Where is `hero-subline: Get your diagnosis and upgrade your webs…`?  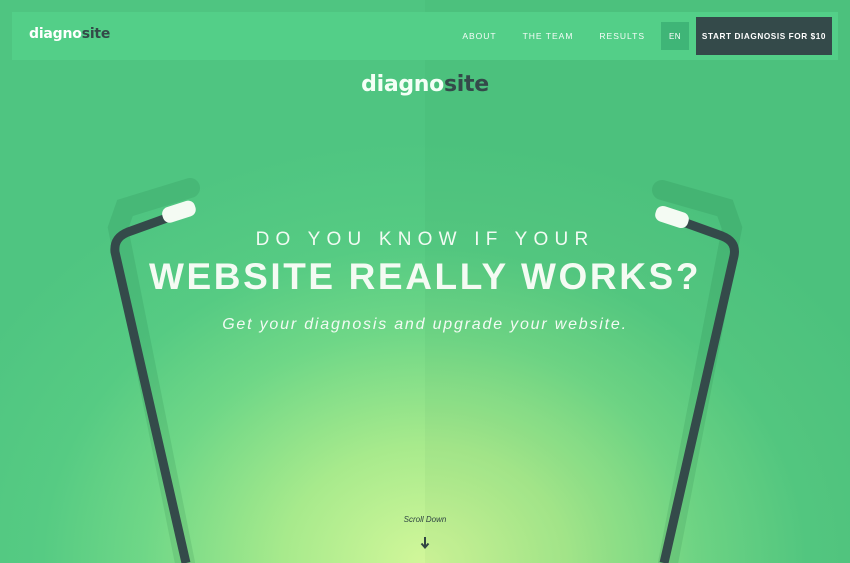
hero-subline: Get your diagnosis and upgrade your webs… is located at coordinates (425, 324).